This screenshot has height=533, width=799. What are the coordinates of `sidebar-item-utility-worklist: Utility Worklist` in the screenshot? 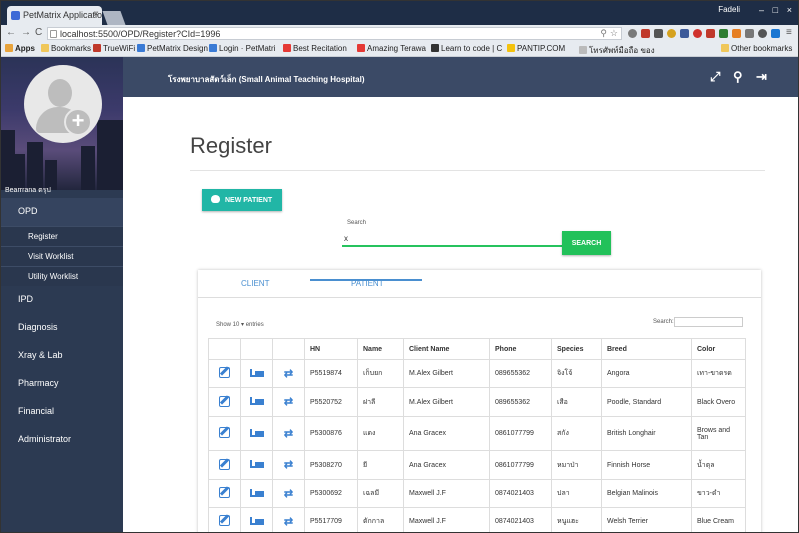 It's located at (62, 276).